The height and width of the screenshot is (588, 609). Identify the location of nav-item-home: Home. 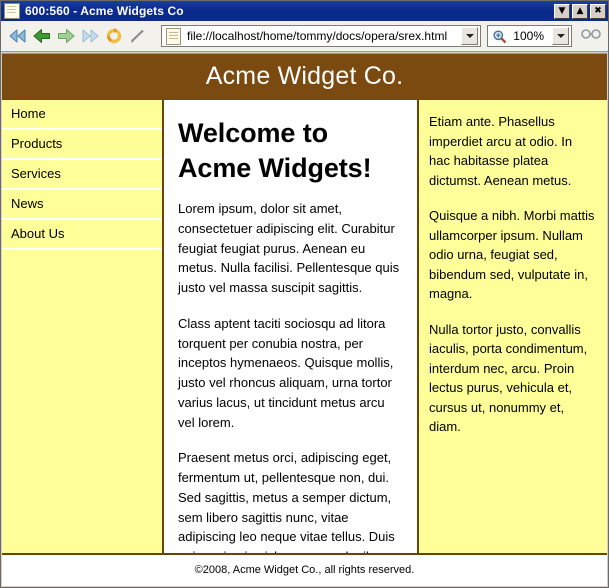
(82, 115).